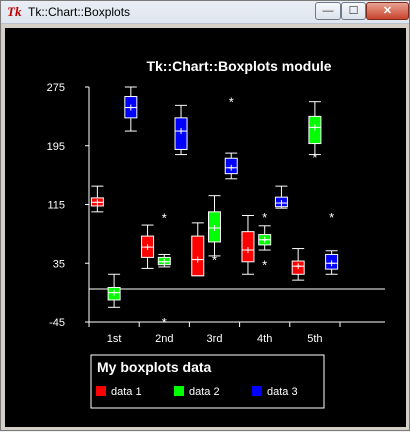 The height and width of the screenshot is (432, 410). What do you see at coordinates (59, 264) in the screenshot?
I see `y-tick-label: 35` at bounding box center [59, 264].